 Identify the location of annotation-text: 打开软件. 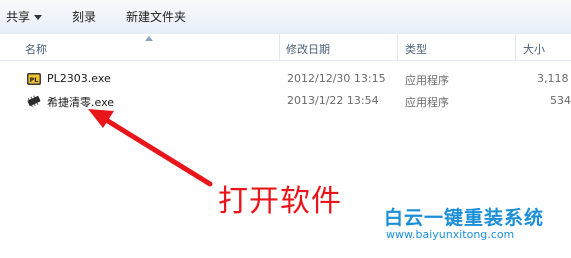
(280, 201).